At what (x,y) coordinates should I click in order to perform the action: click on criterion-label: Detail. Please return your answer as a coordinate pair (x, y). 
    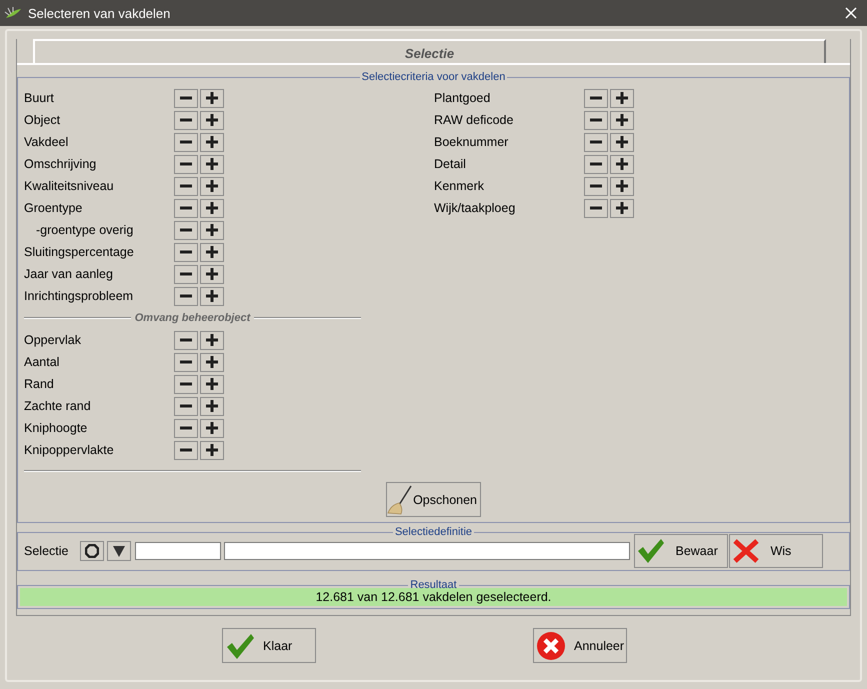
    Looking at the image, I should click on (450, 164).